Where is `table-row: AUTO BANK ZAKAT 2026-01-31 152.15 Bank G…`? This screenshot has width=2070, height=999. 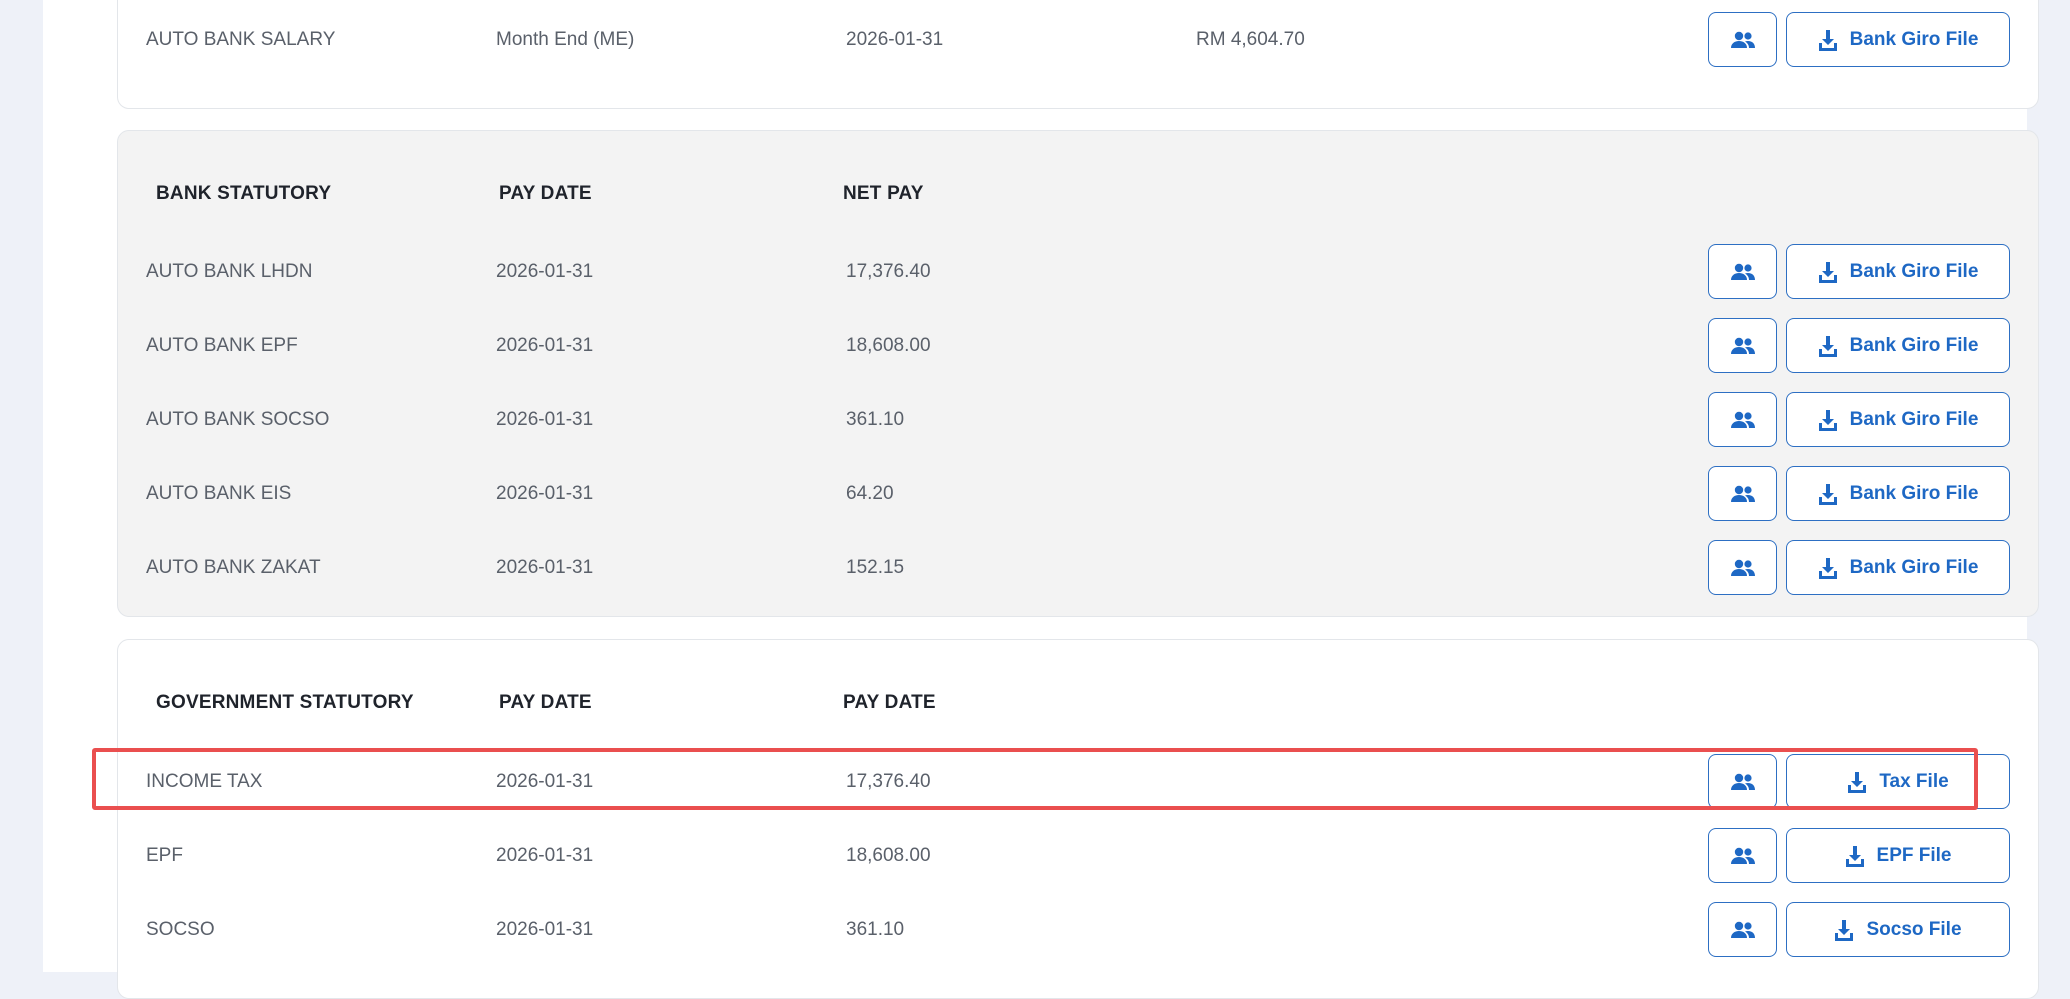 table-row: AUTO BANK ZAKAT 2026-01-31 152.15 Bank G… is located at coordinates (1078, 568).